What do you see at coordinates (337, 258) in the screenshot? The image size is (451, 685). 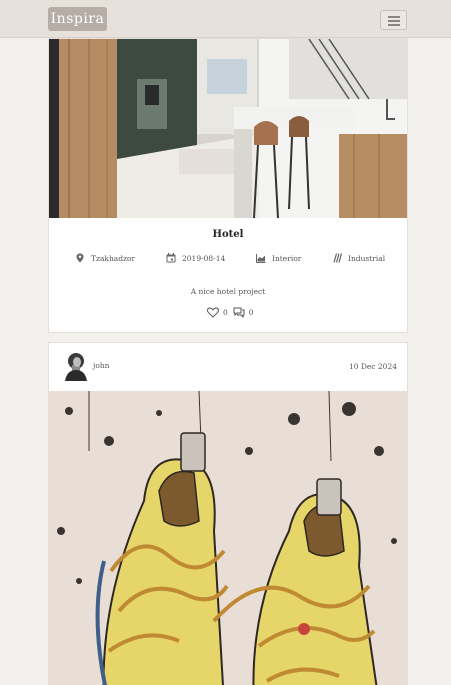 I see `style-stripes-icon` at bounding box center [337, 258].